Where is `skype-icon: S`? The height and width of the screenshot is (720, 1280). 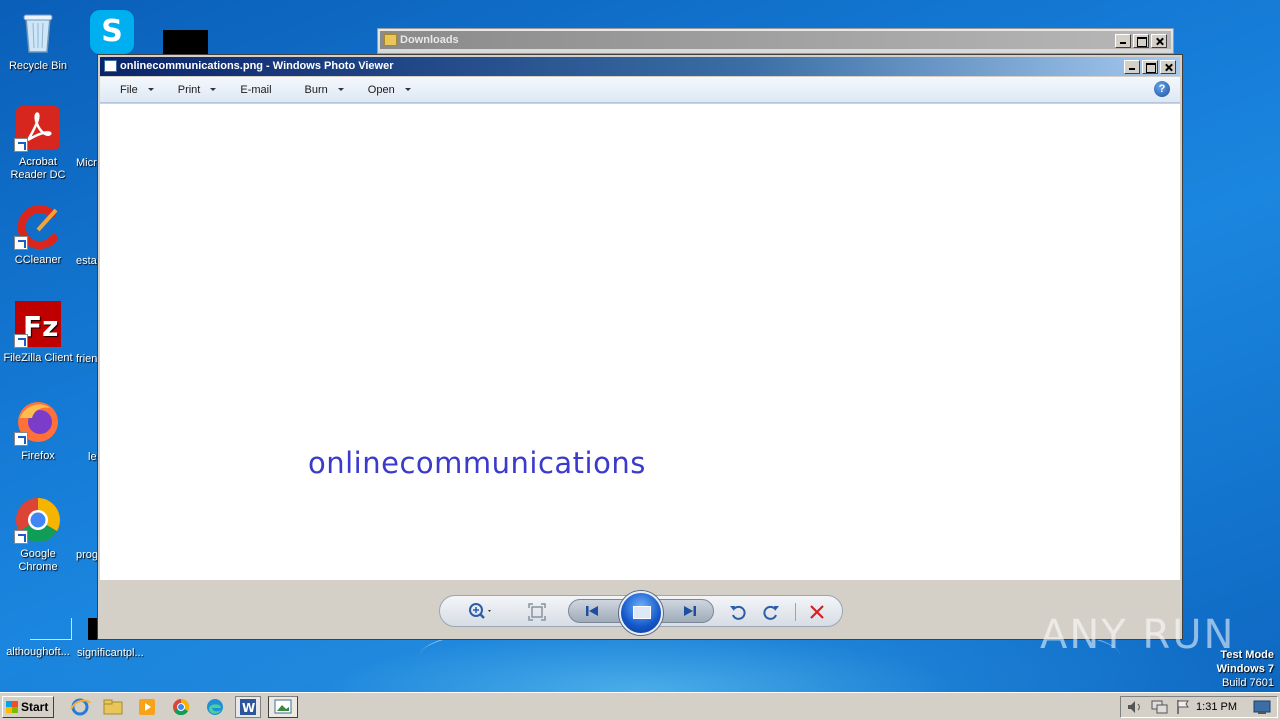
skype-icon: S is located at coordinates (112, 32).